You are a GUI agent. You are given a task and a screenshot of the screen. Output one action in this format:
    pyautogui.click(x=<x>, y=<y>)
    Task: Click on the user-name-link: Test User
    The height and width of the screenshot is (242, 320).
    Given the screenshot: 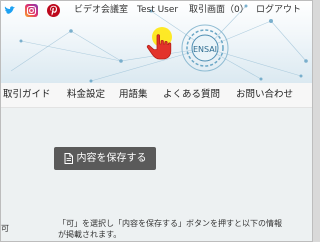 What is the action you would take?
    pyautogui.click(x=157, y=10)
    